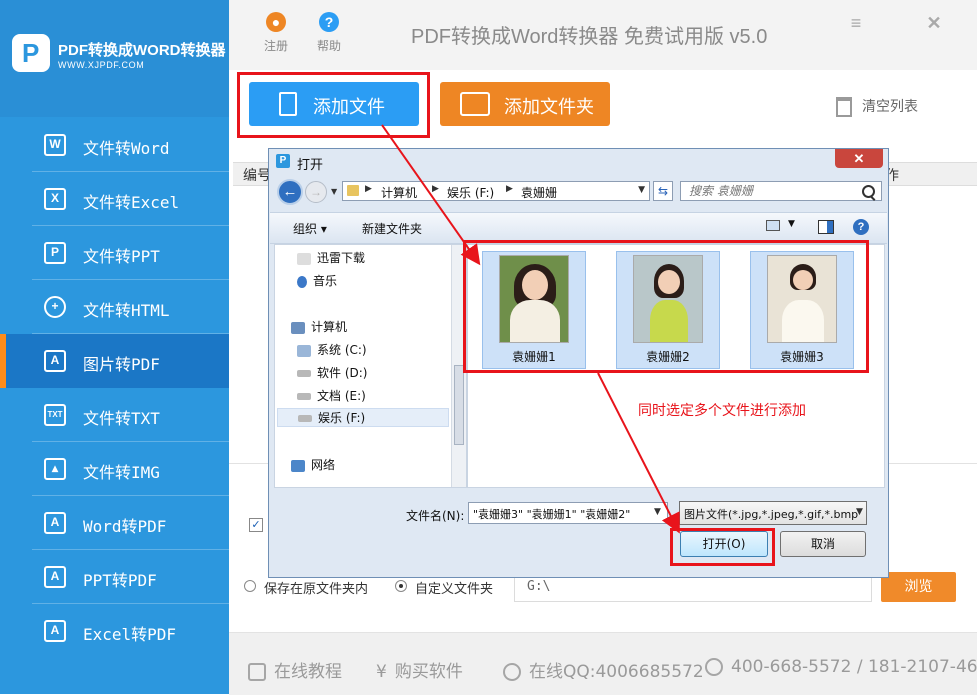 This screenshot has height=695, width=977. I want to click on register-button: ● 注册, so click(276, 33).